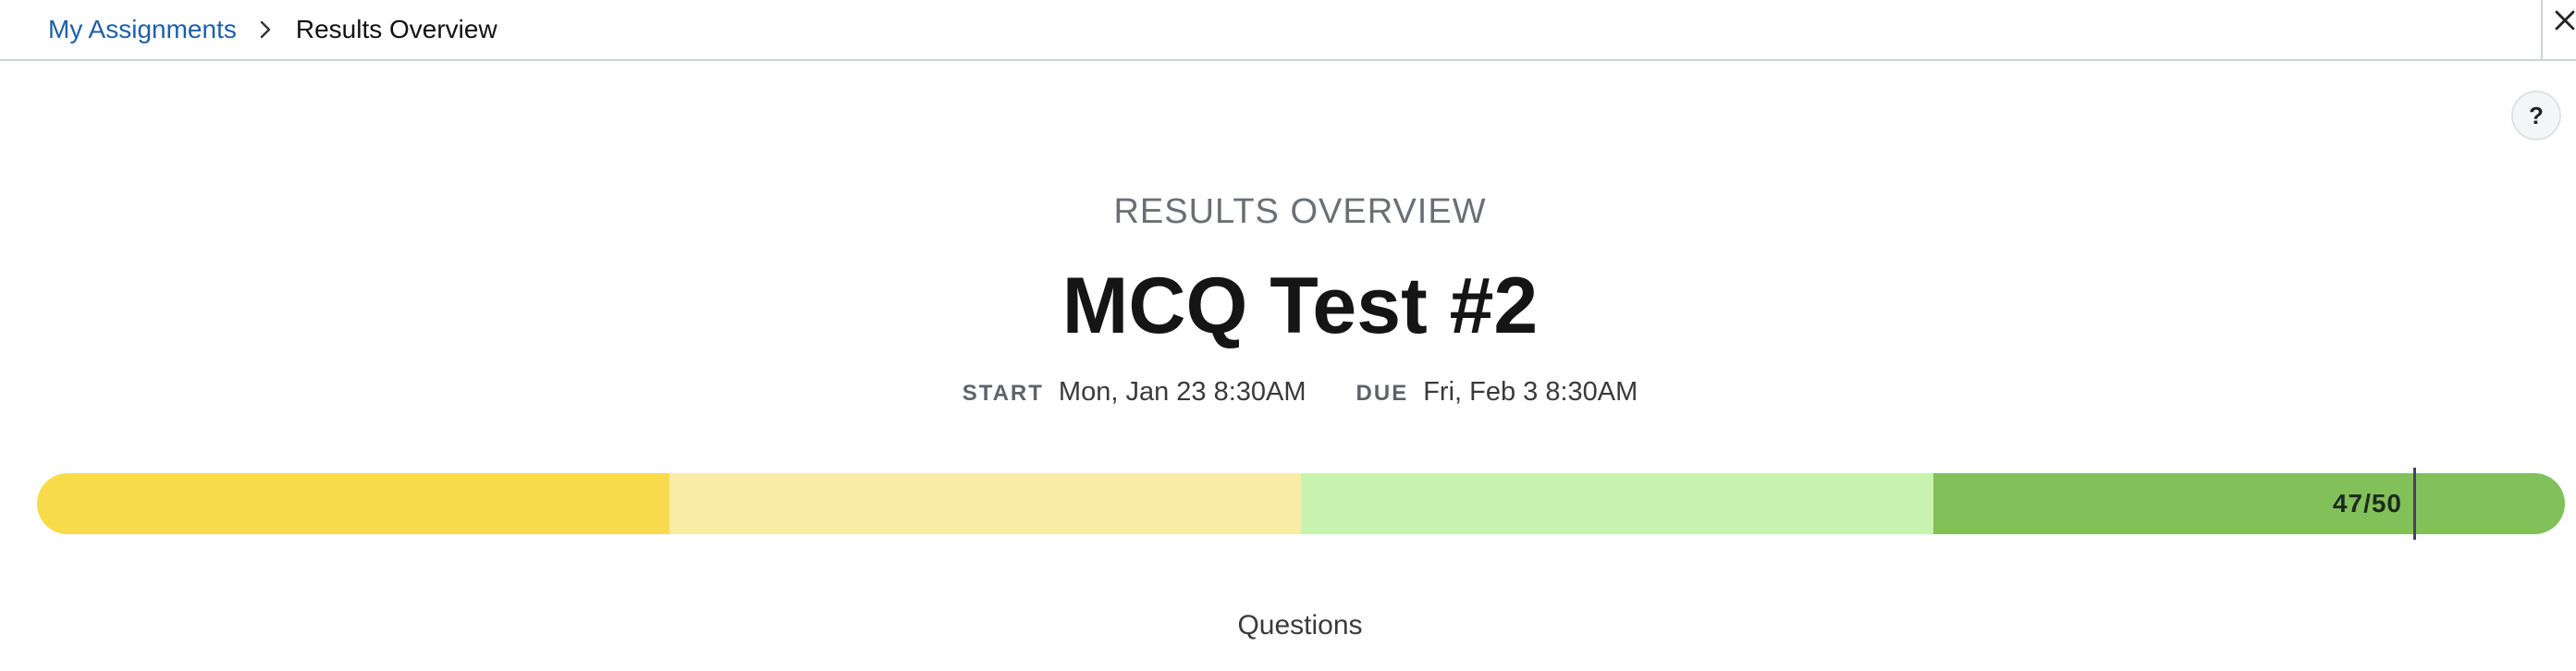 This screenshot has width=2576, height=671. I want to click on question-mark-icon: ?, so click(2536, 115).